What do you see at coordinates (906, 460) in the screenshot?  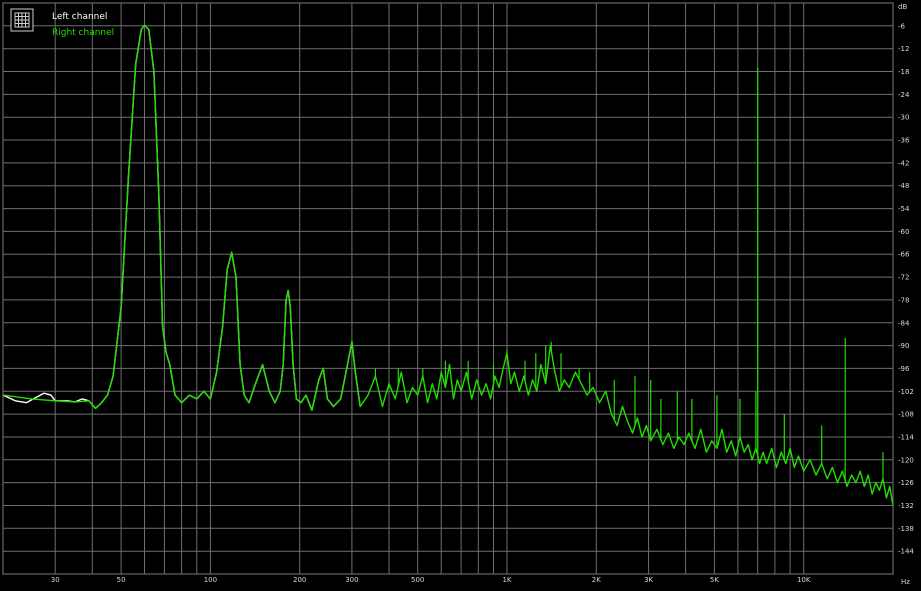 I see `y-tick-label: -120` at bounding box center [906, 460].